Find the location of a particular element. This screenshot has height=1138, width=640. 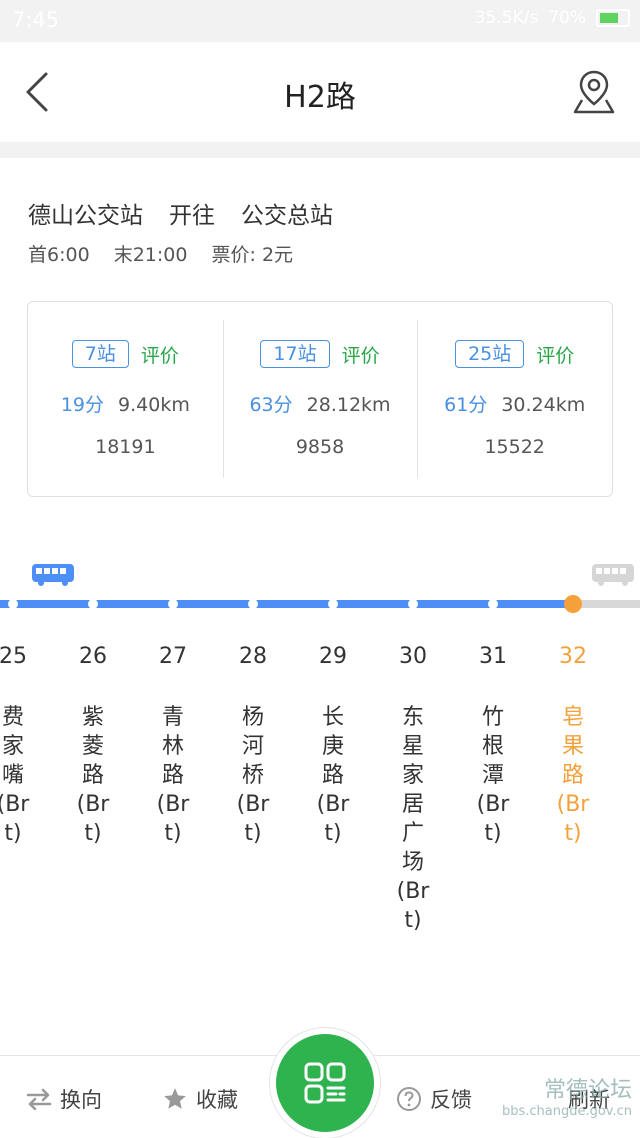

stops-badge: 17站 is located at coordinates (295, 354).